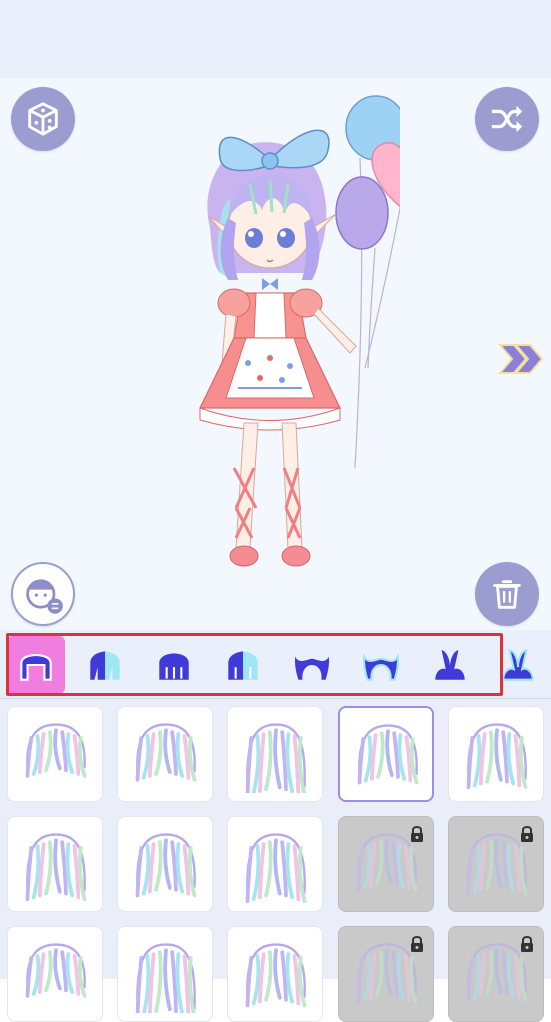 Image resolution: width=551 pixels, height=1022 pixels. I want to click on hair-style-item-short-bob, so click(55, 754).